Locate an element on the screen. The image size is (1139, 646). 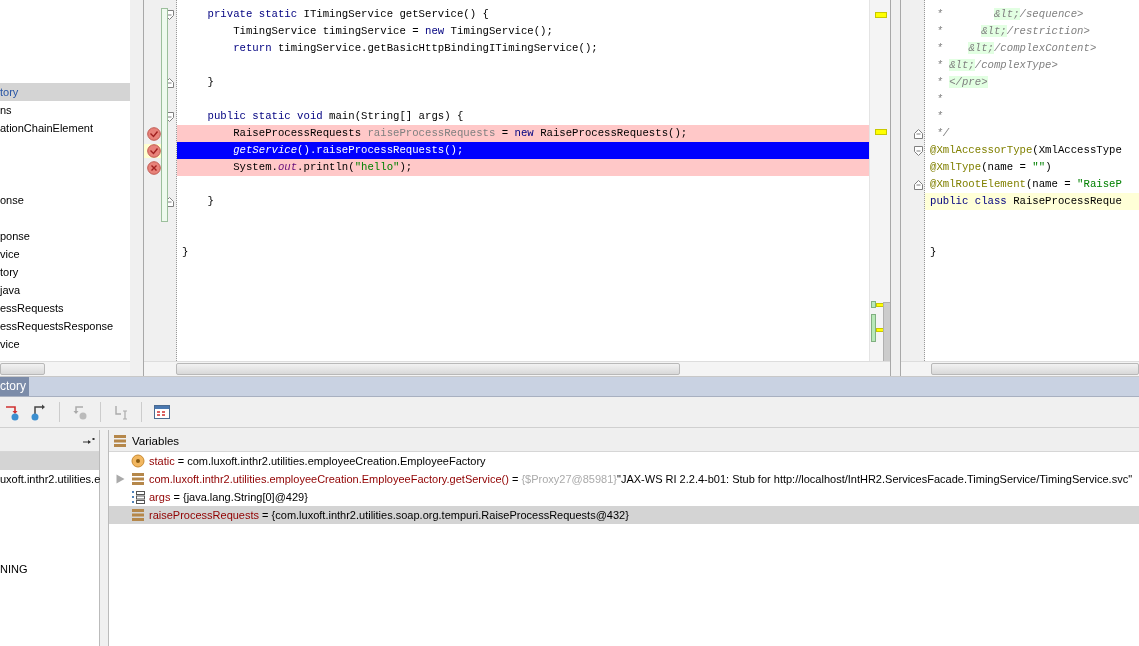
code-text: new is located at coordinates (435, 31).